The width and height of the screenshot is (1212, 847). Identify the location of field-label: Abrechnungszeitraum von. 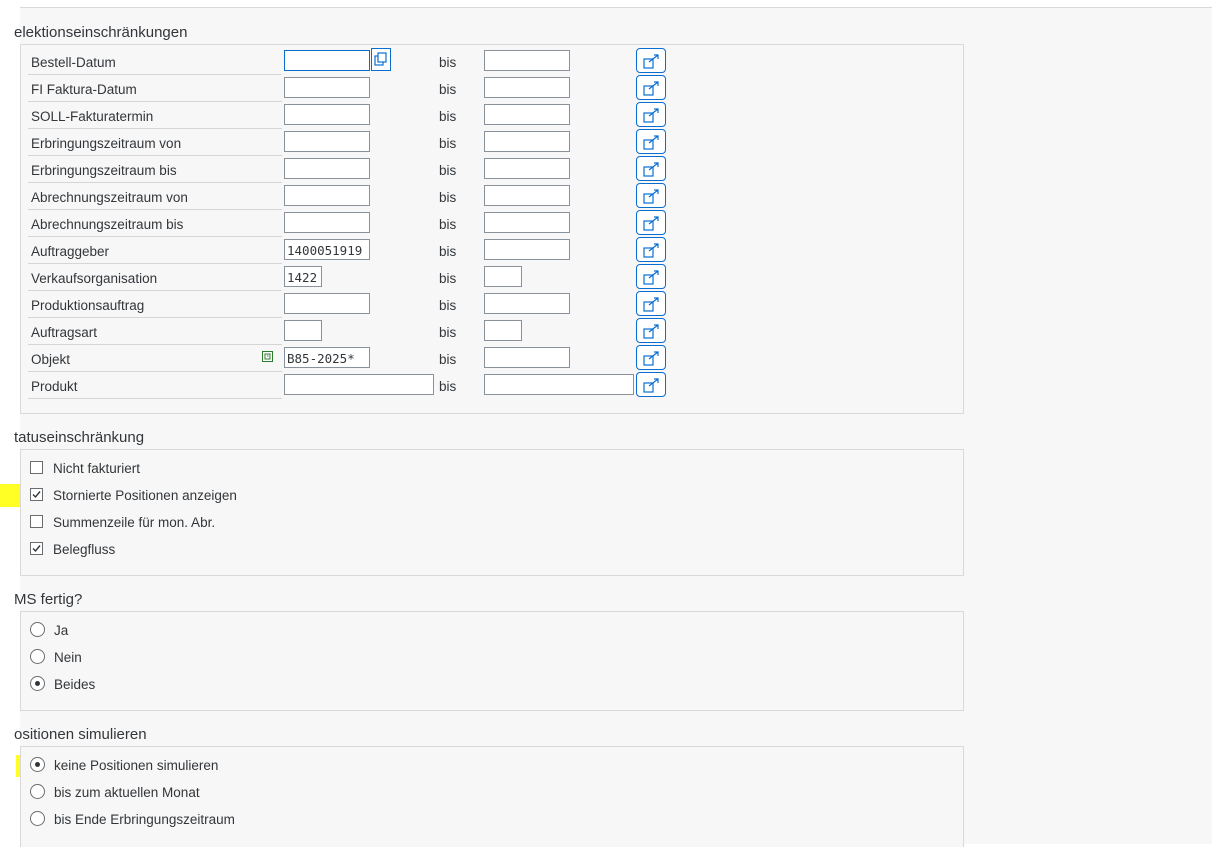
(109, 197).